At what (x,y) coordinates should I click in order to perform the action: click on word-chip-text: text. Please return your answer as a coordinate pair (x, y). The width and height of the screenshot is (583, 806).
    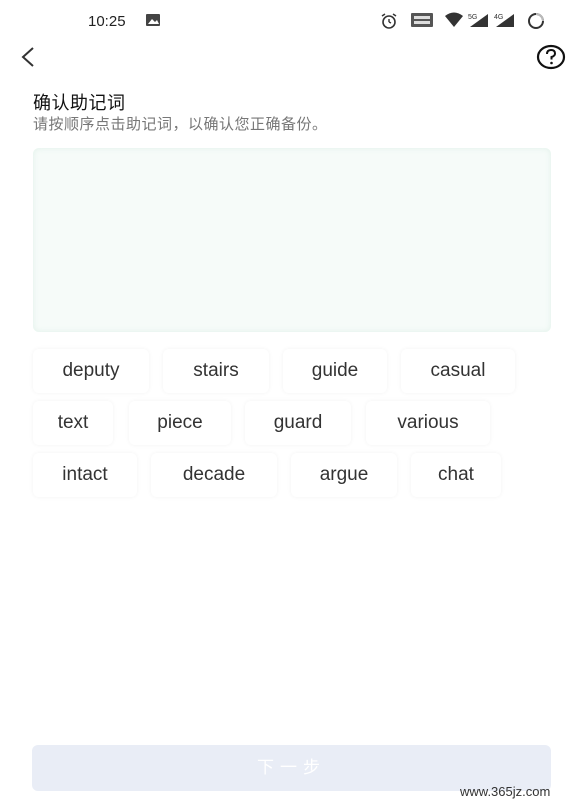
    Looking at the image, I should click on (73, 423).